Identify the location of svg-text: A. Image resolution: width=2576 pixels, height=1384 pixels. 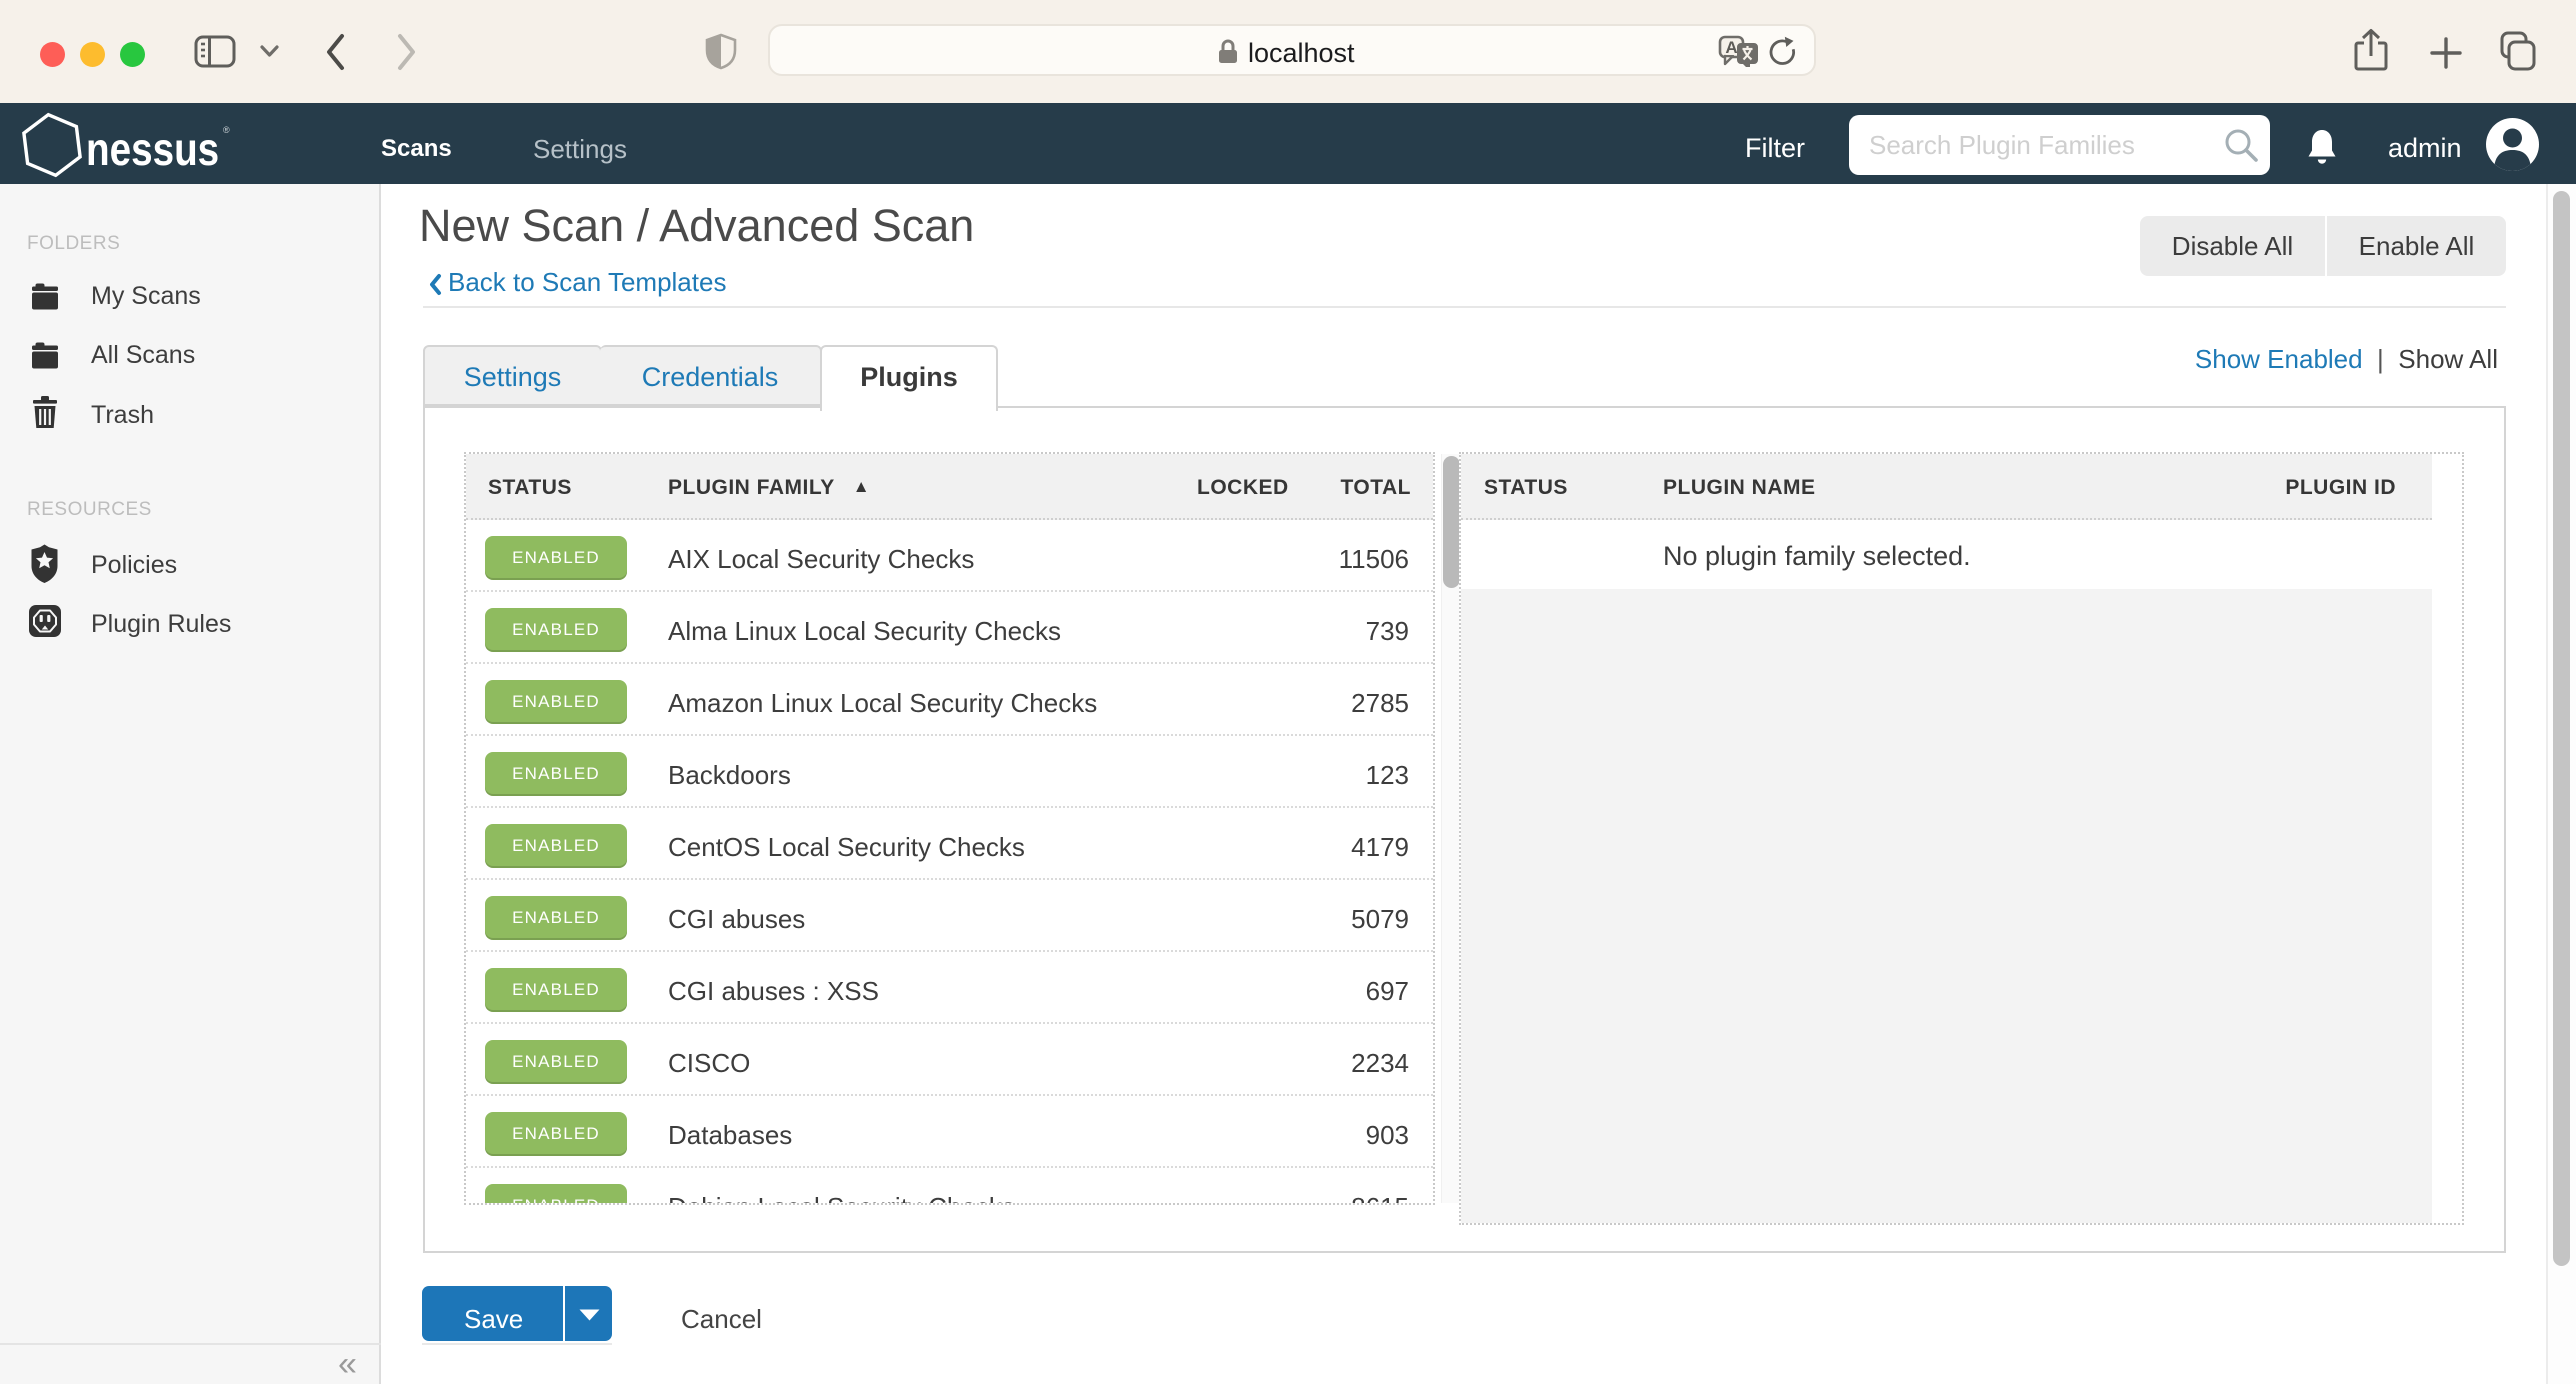
(1731, 47).